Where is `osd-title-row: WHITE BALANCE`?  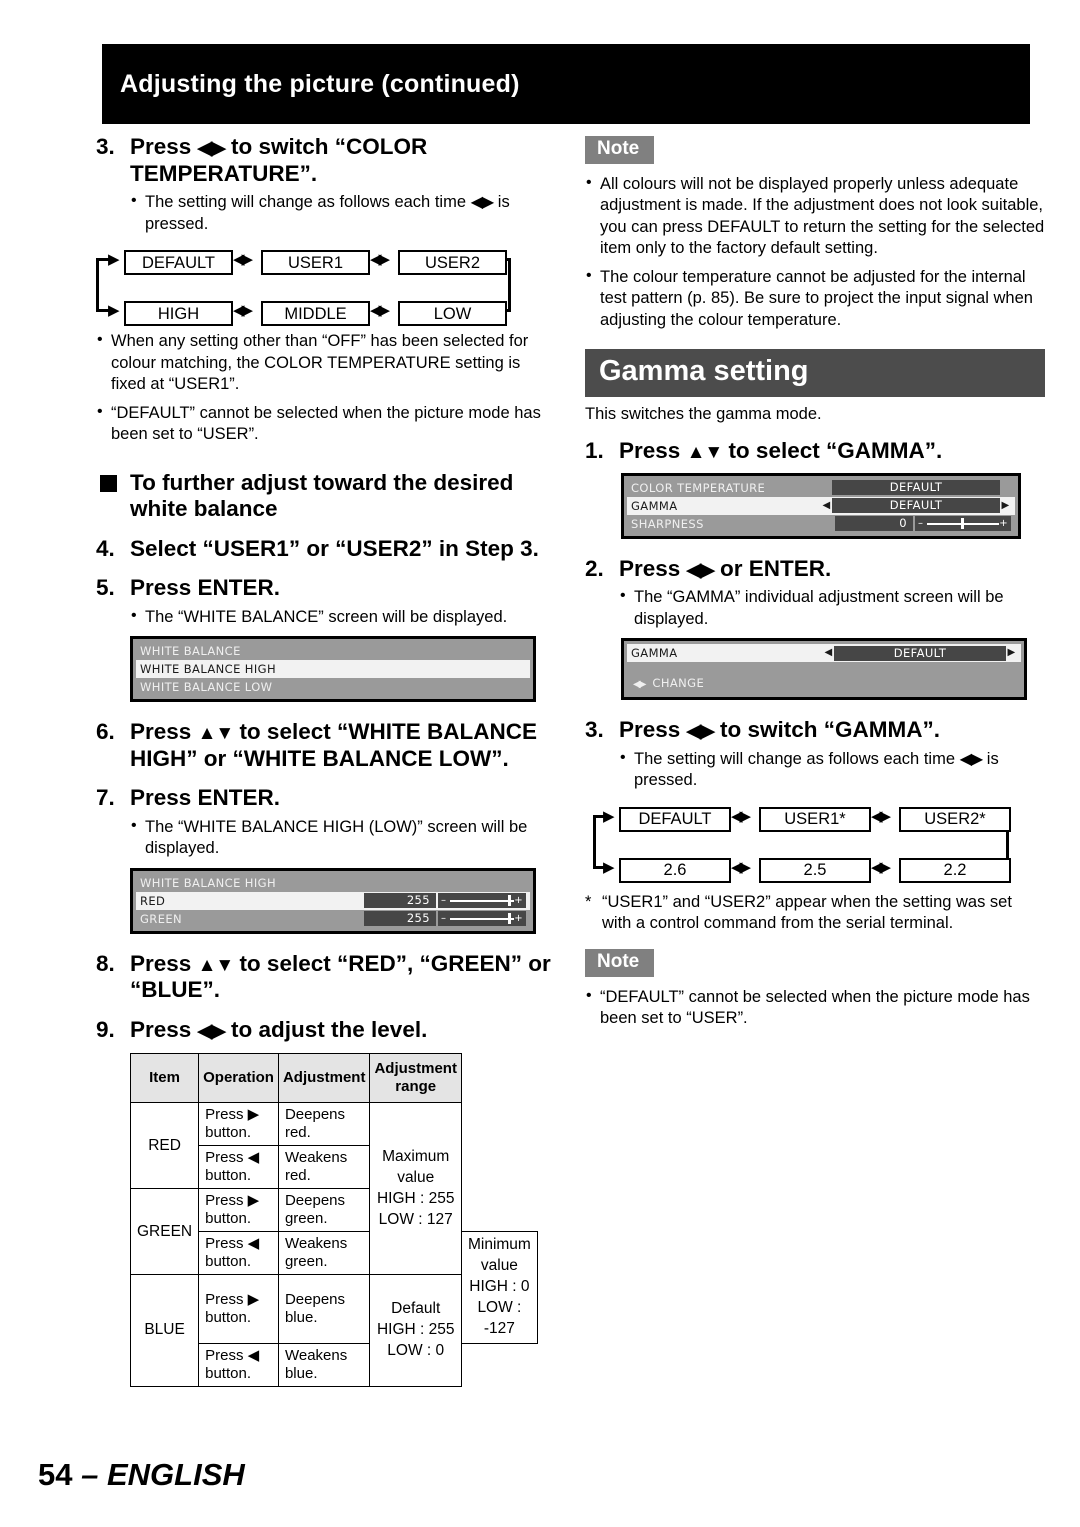 osd-title-row: WHITE BALANCE is located at coordinates (333, 651).